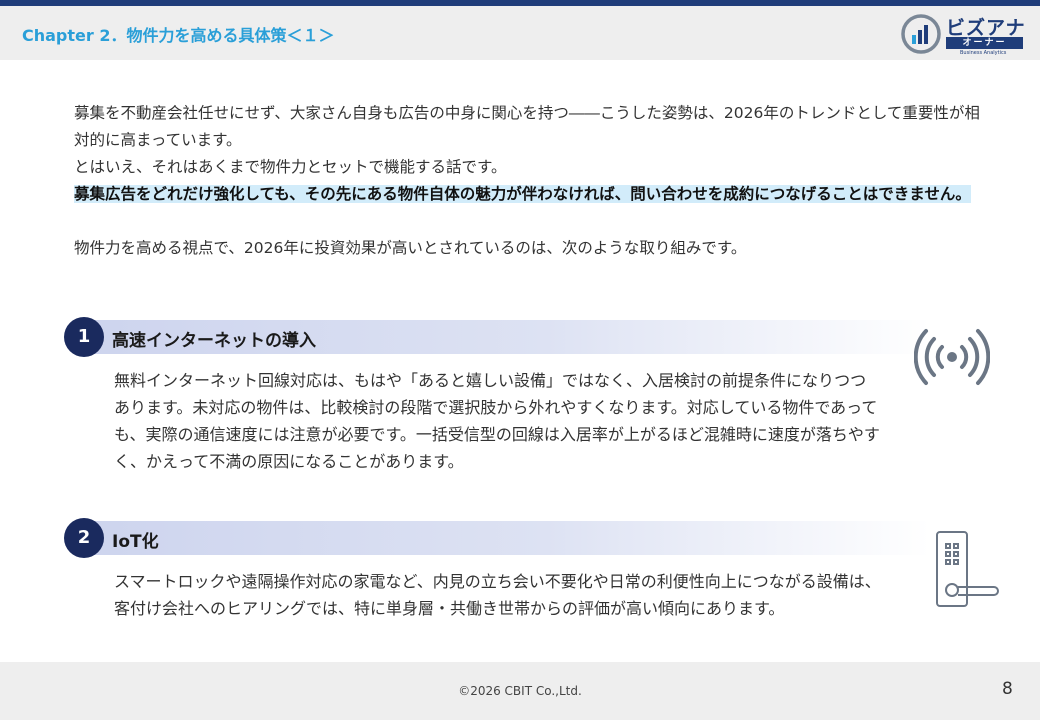  I want to click on logo-chart-icon, so click(921, 34).